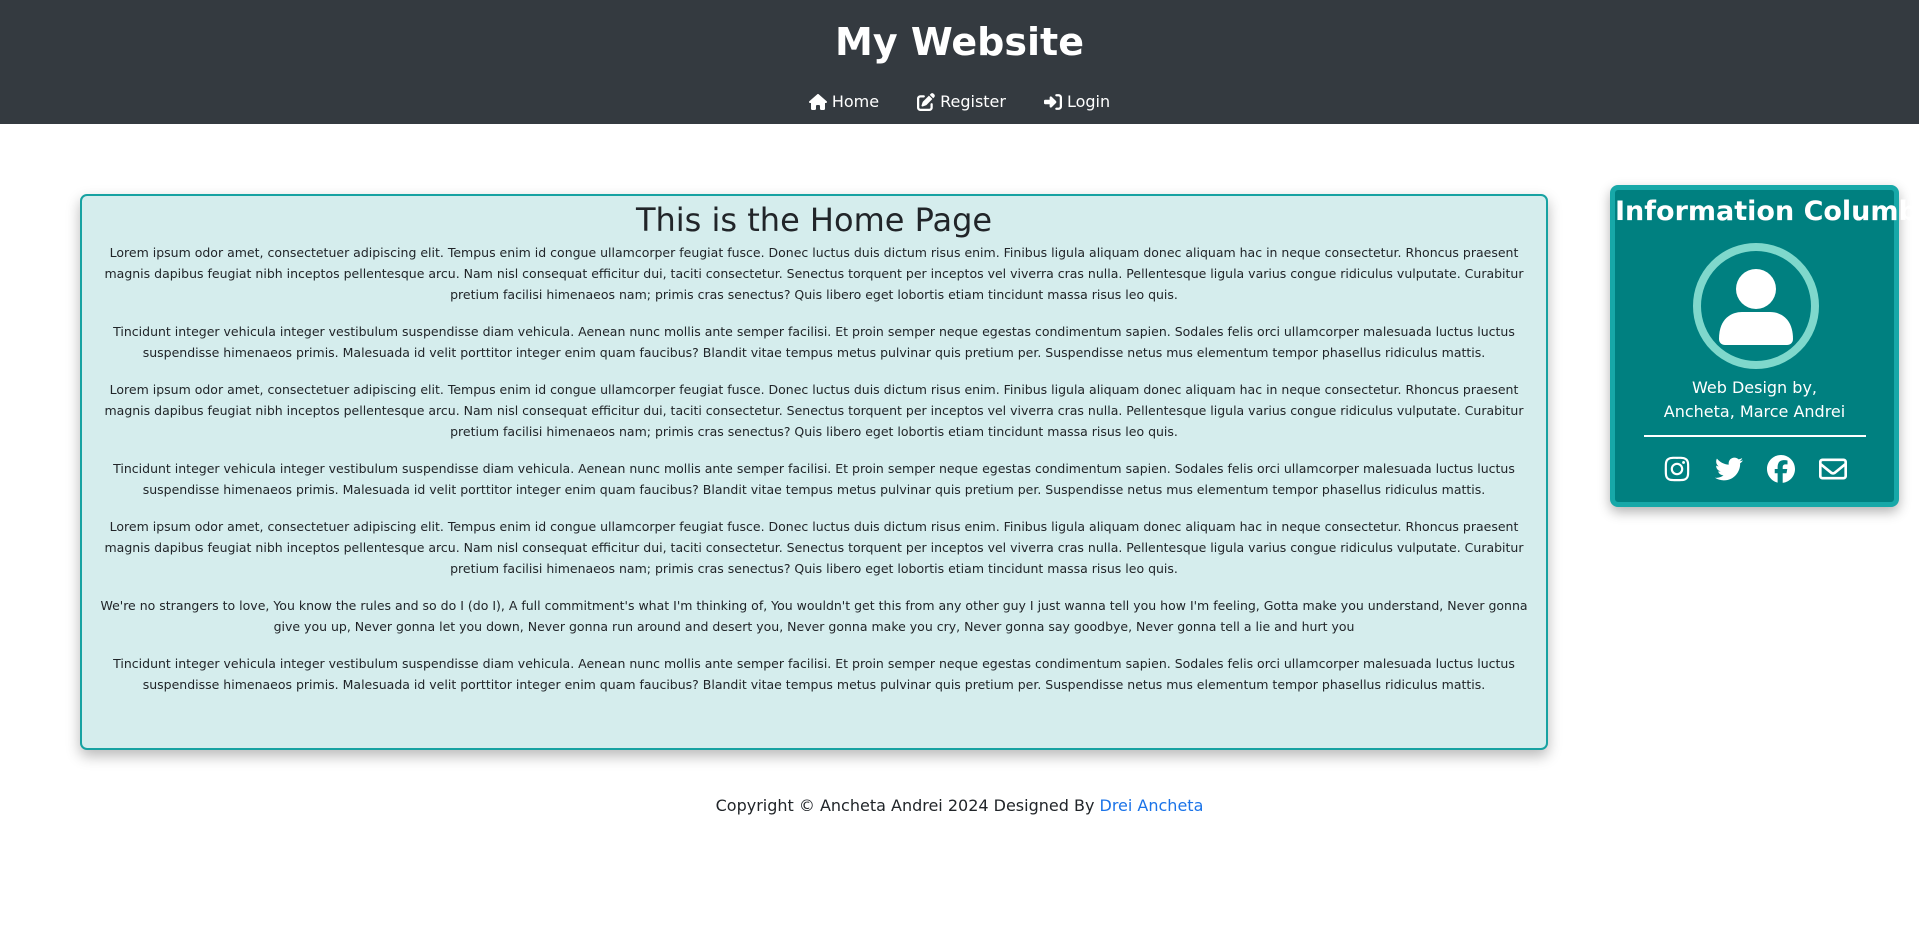 The width and height of the screenshot is (1919, 939). Describe the element at coordinates (855, 101) in the screenshot. I see `nav-home-label: Home` at that location.